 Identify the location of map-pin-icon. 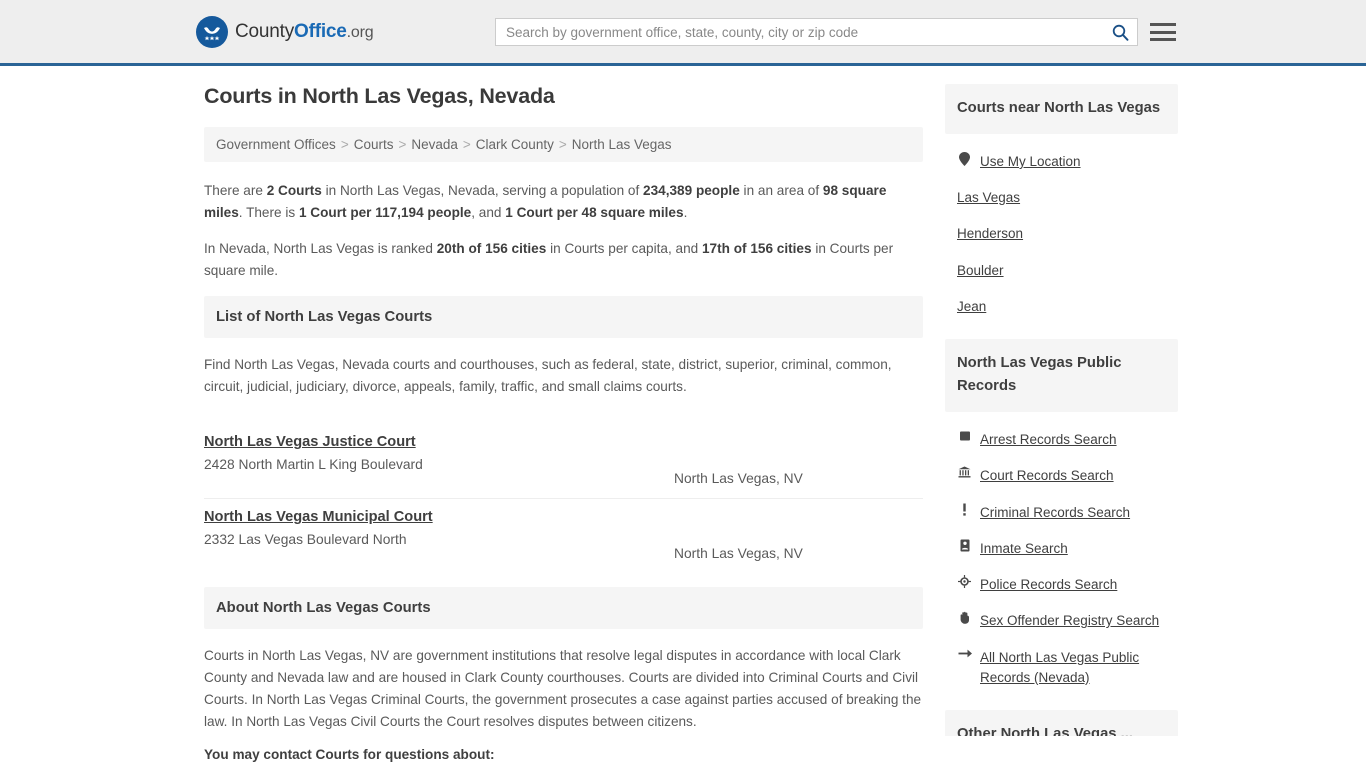
(964, 158).